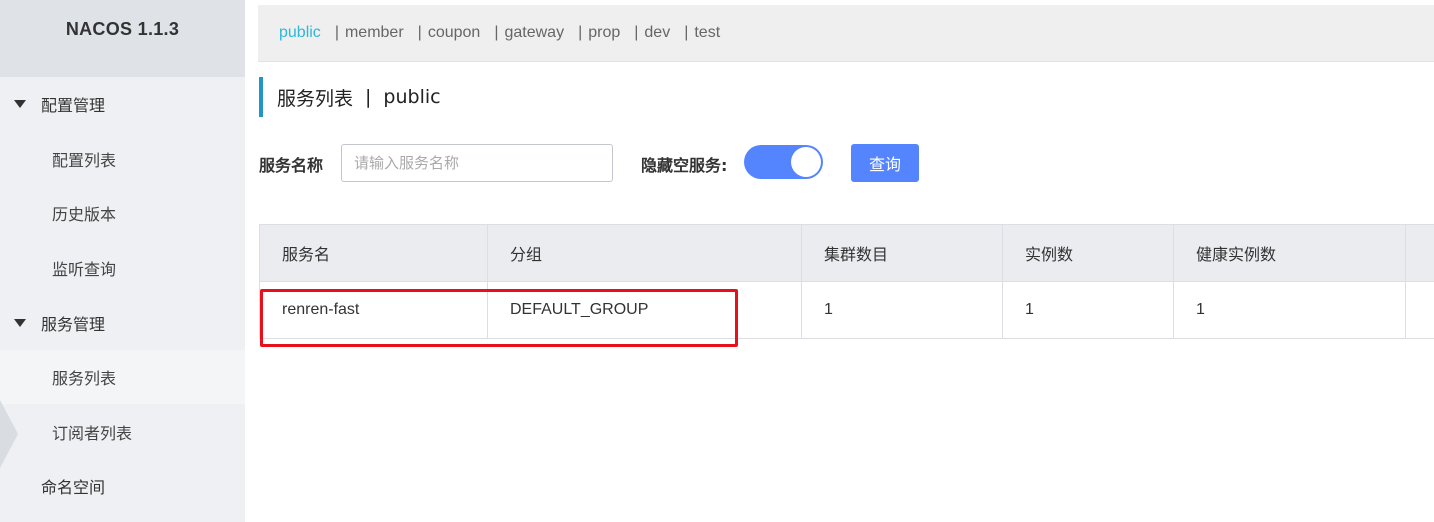 The image size is (1434, 522). I want to click on sidebar-group-label: 服务管理, so click(73, 324).